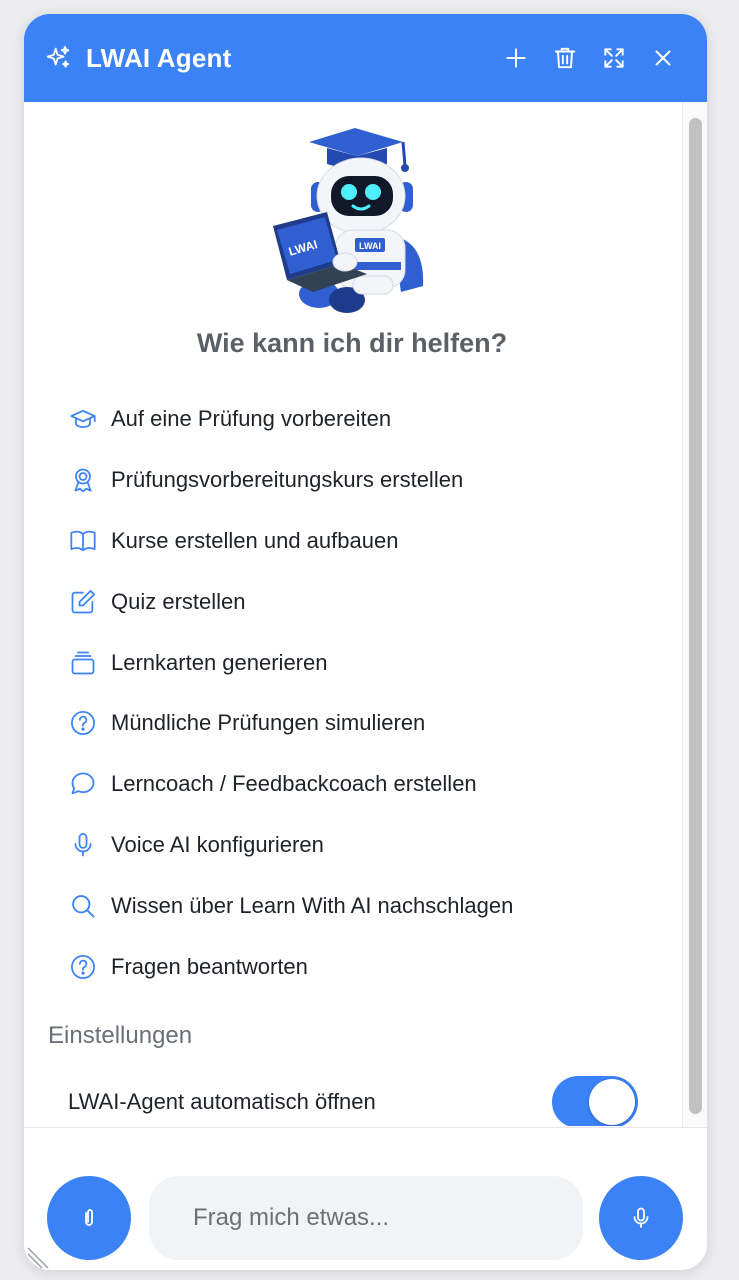 This screenshot has width=739, height=1280. I want to click on auto-open-setting: LWAI-Agent automatisch öffnen, so click(356, 1100).